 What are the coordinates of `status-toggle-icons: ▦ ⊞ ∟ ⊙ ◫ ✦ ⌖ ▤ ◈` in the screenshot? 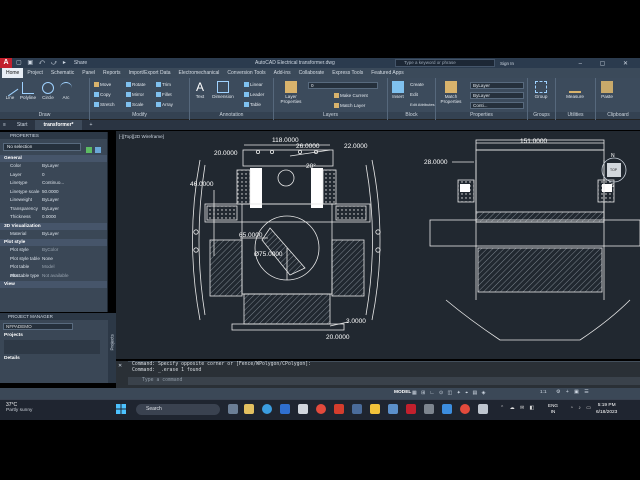 It's located at (449, 393).